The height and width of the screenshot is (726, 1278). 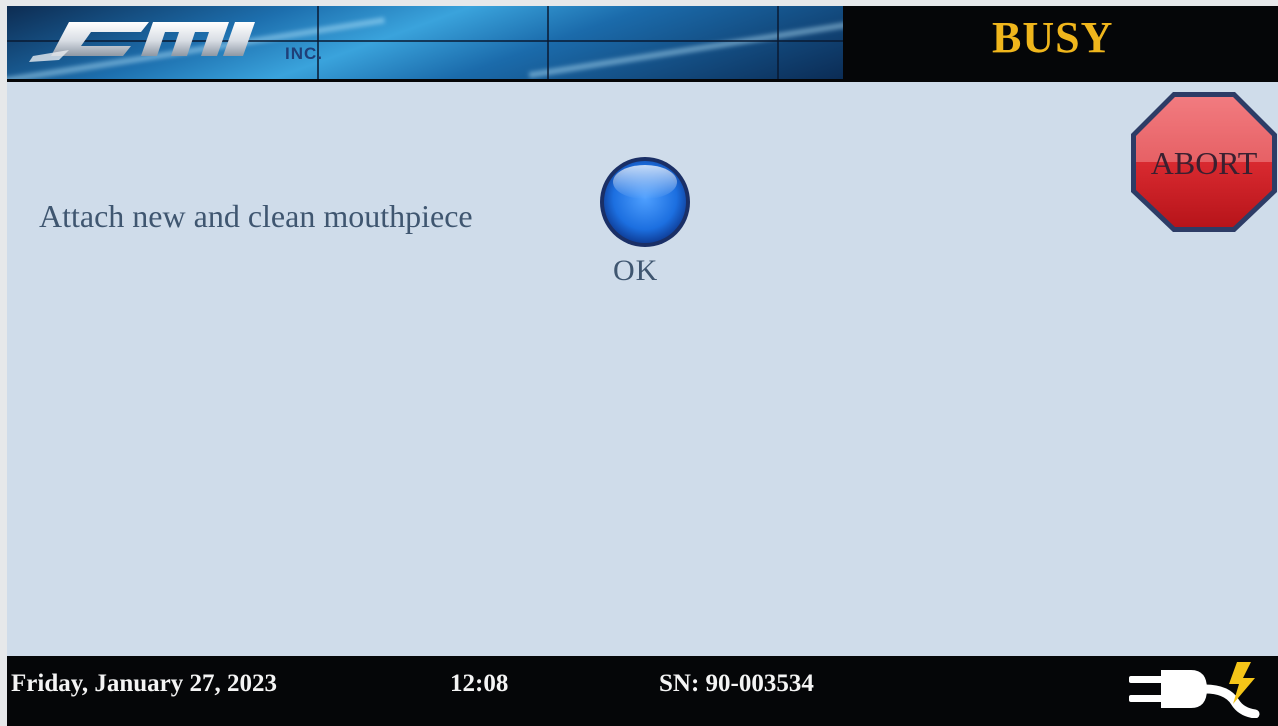 What do you see at coordinates (1053, 37) in the screenshot?
I see `status-indicator: BUSY` at bounding box center [1053, 37].